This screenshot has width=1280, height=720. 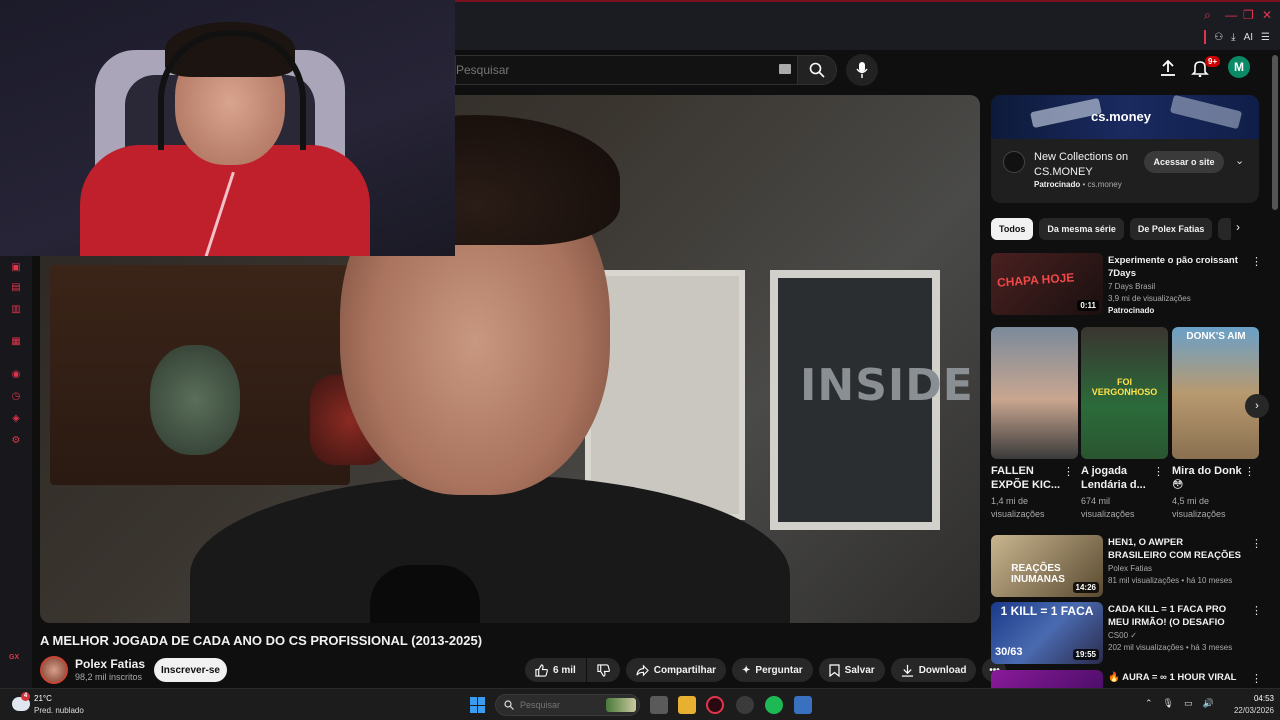 I want to click on chip-from-channel: De Polex Fatias, so click(x=1171, y=229).